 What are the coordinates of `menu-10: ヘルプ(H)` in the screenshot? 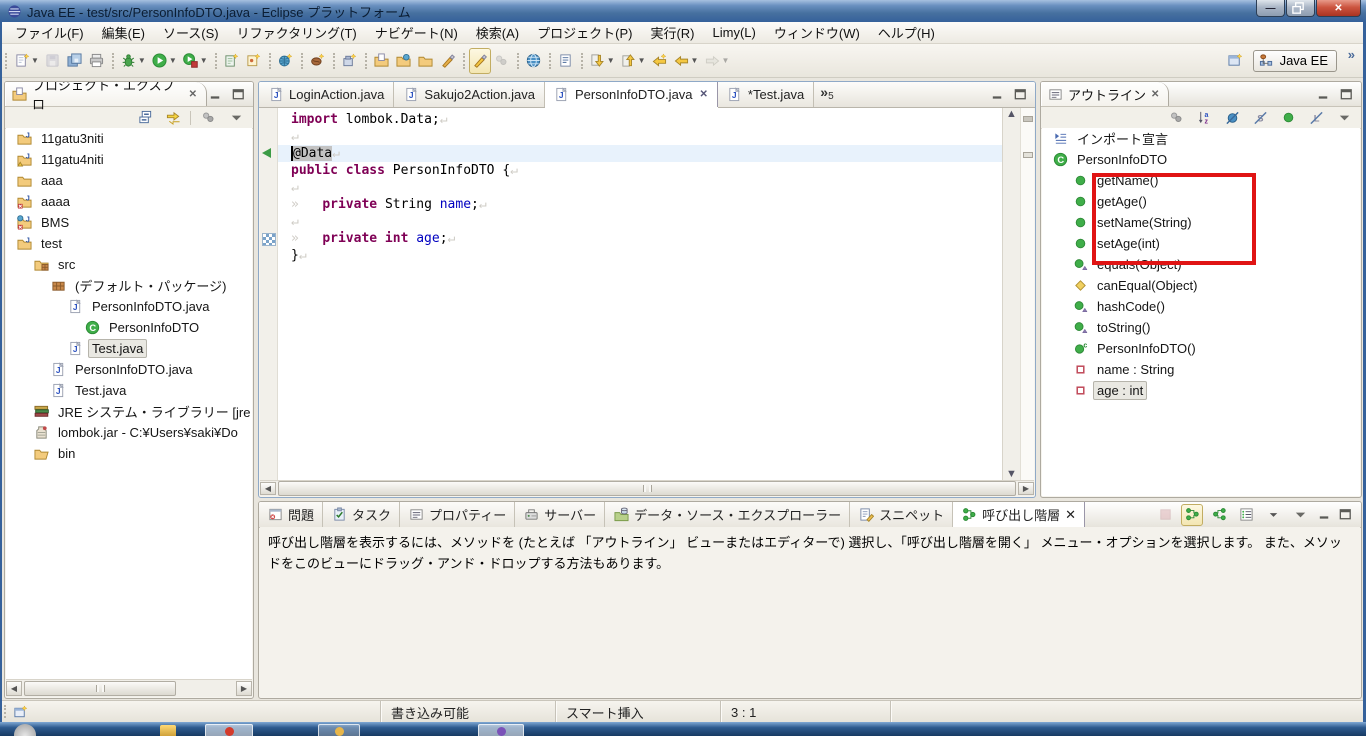 It's located at (906, 32).